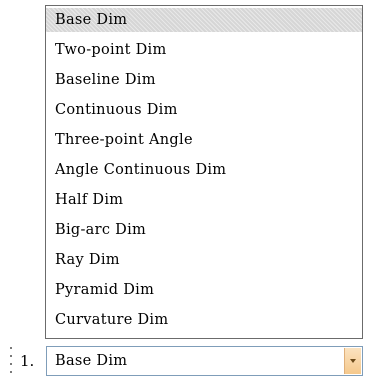 The image size is (388, 387). Describe the element at coordinates (91, 361) in the screenshot. I see `combo-selected-value: Base Dim` at that location.